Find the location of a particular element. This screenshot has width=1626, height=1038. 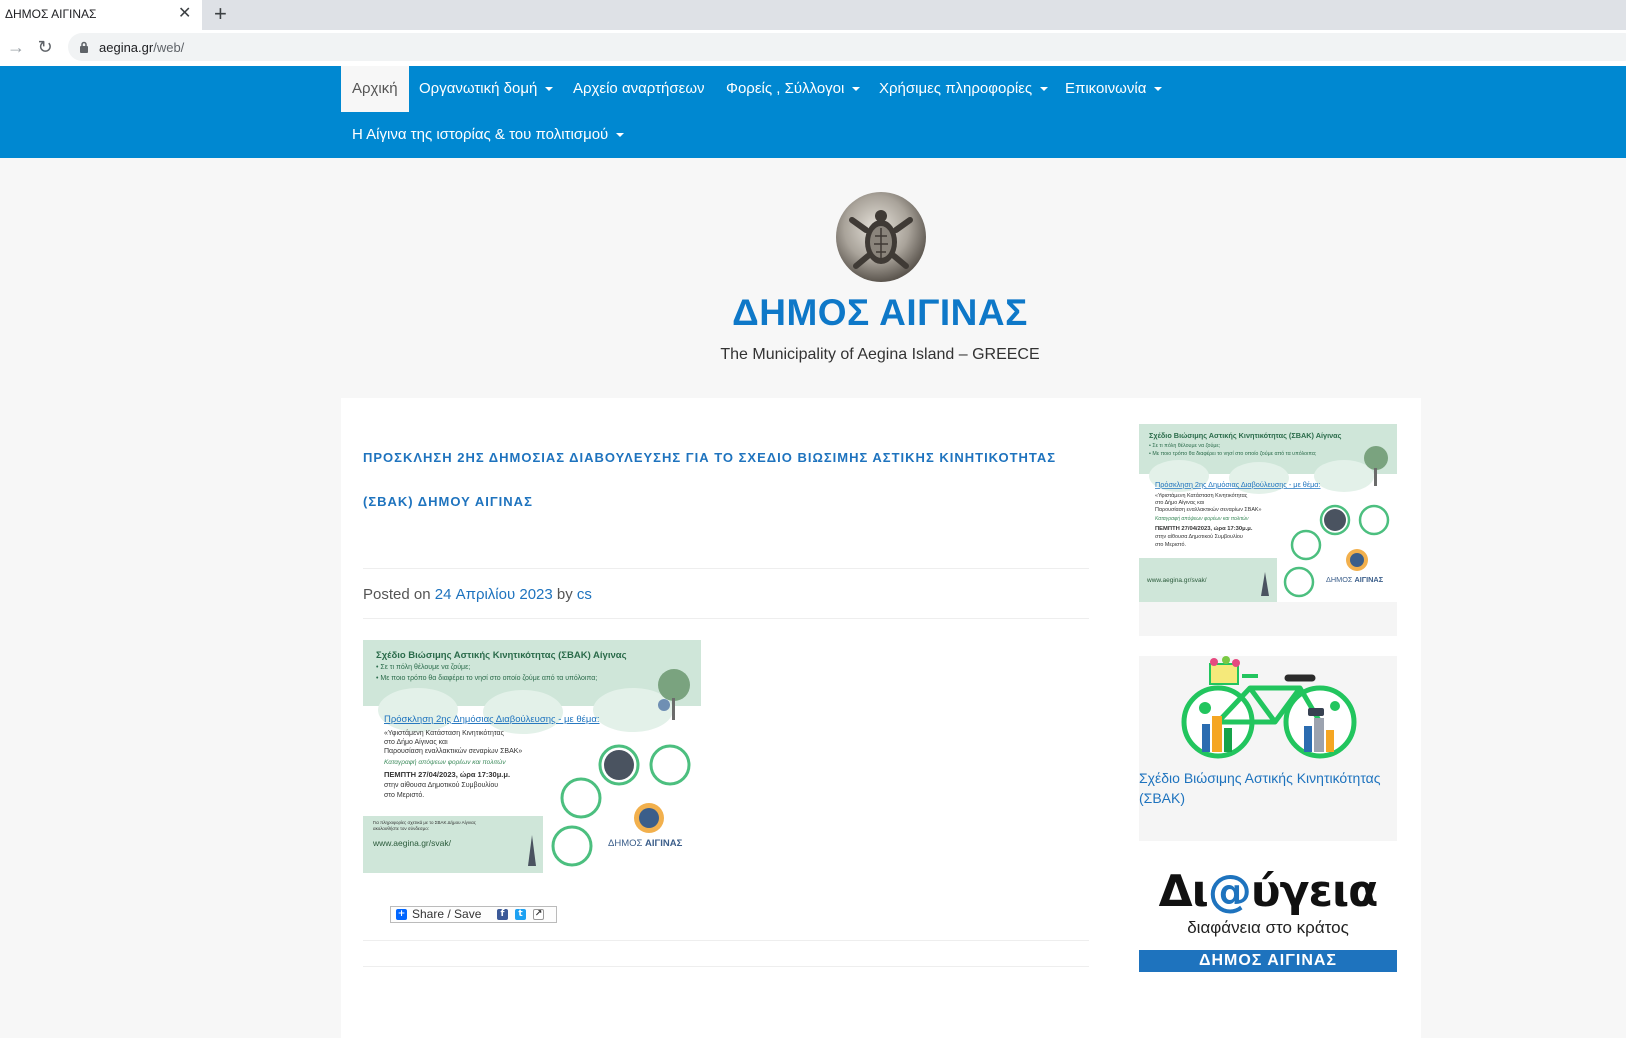

sidebar-poster-bullet: • Σε τι πόλη θέλουμε να ζούμε; is located at coordinates (1184, 445).